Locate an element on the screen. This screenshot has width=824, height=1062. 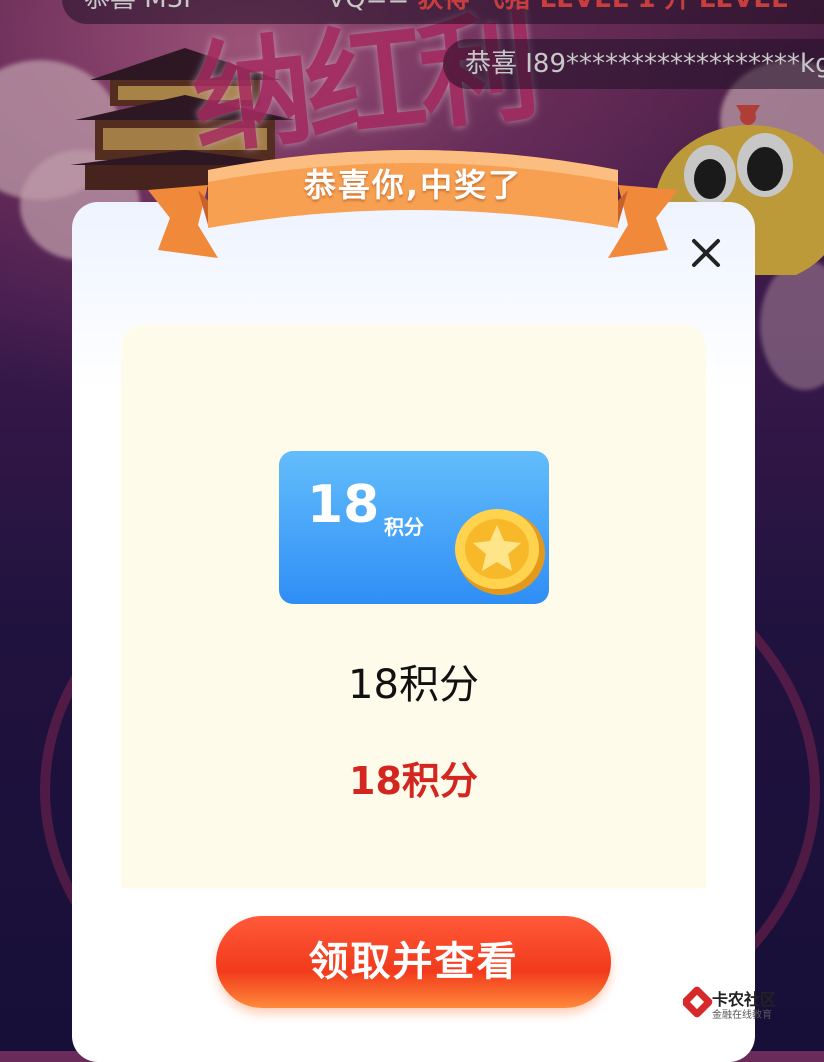
prize-value: 18积分 is located at coordinates (413, 781).